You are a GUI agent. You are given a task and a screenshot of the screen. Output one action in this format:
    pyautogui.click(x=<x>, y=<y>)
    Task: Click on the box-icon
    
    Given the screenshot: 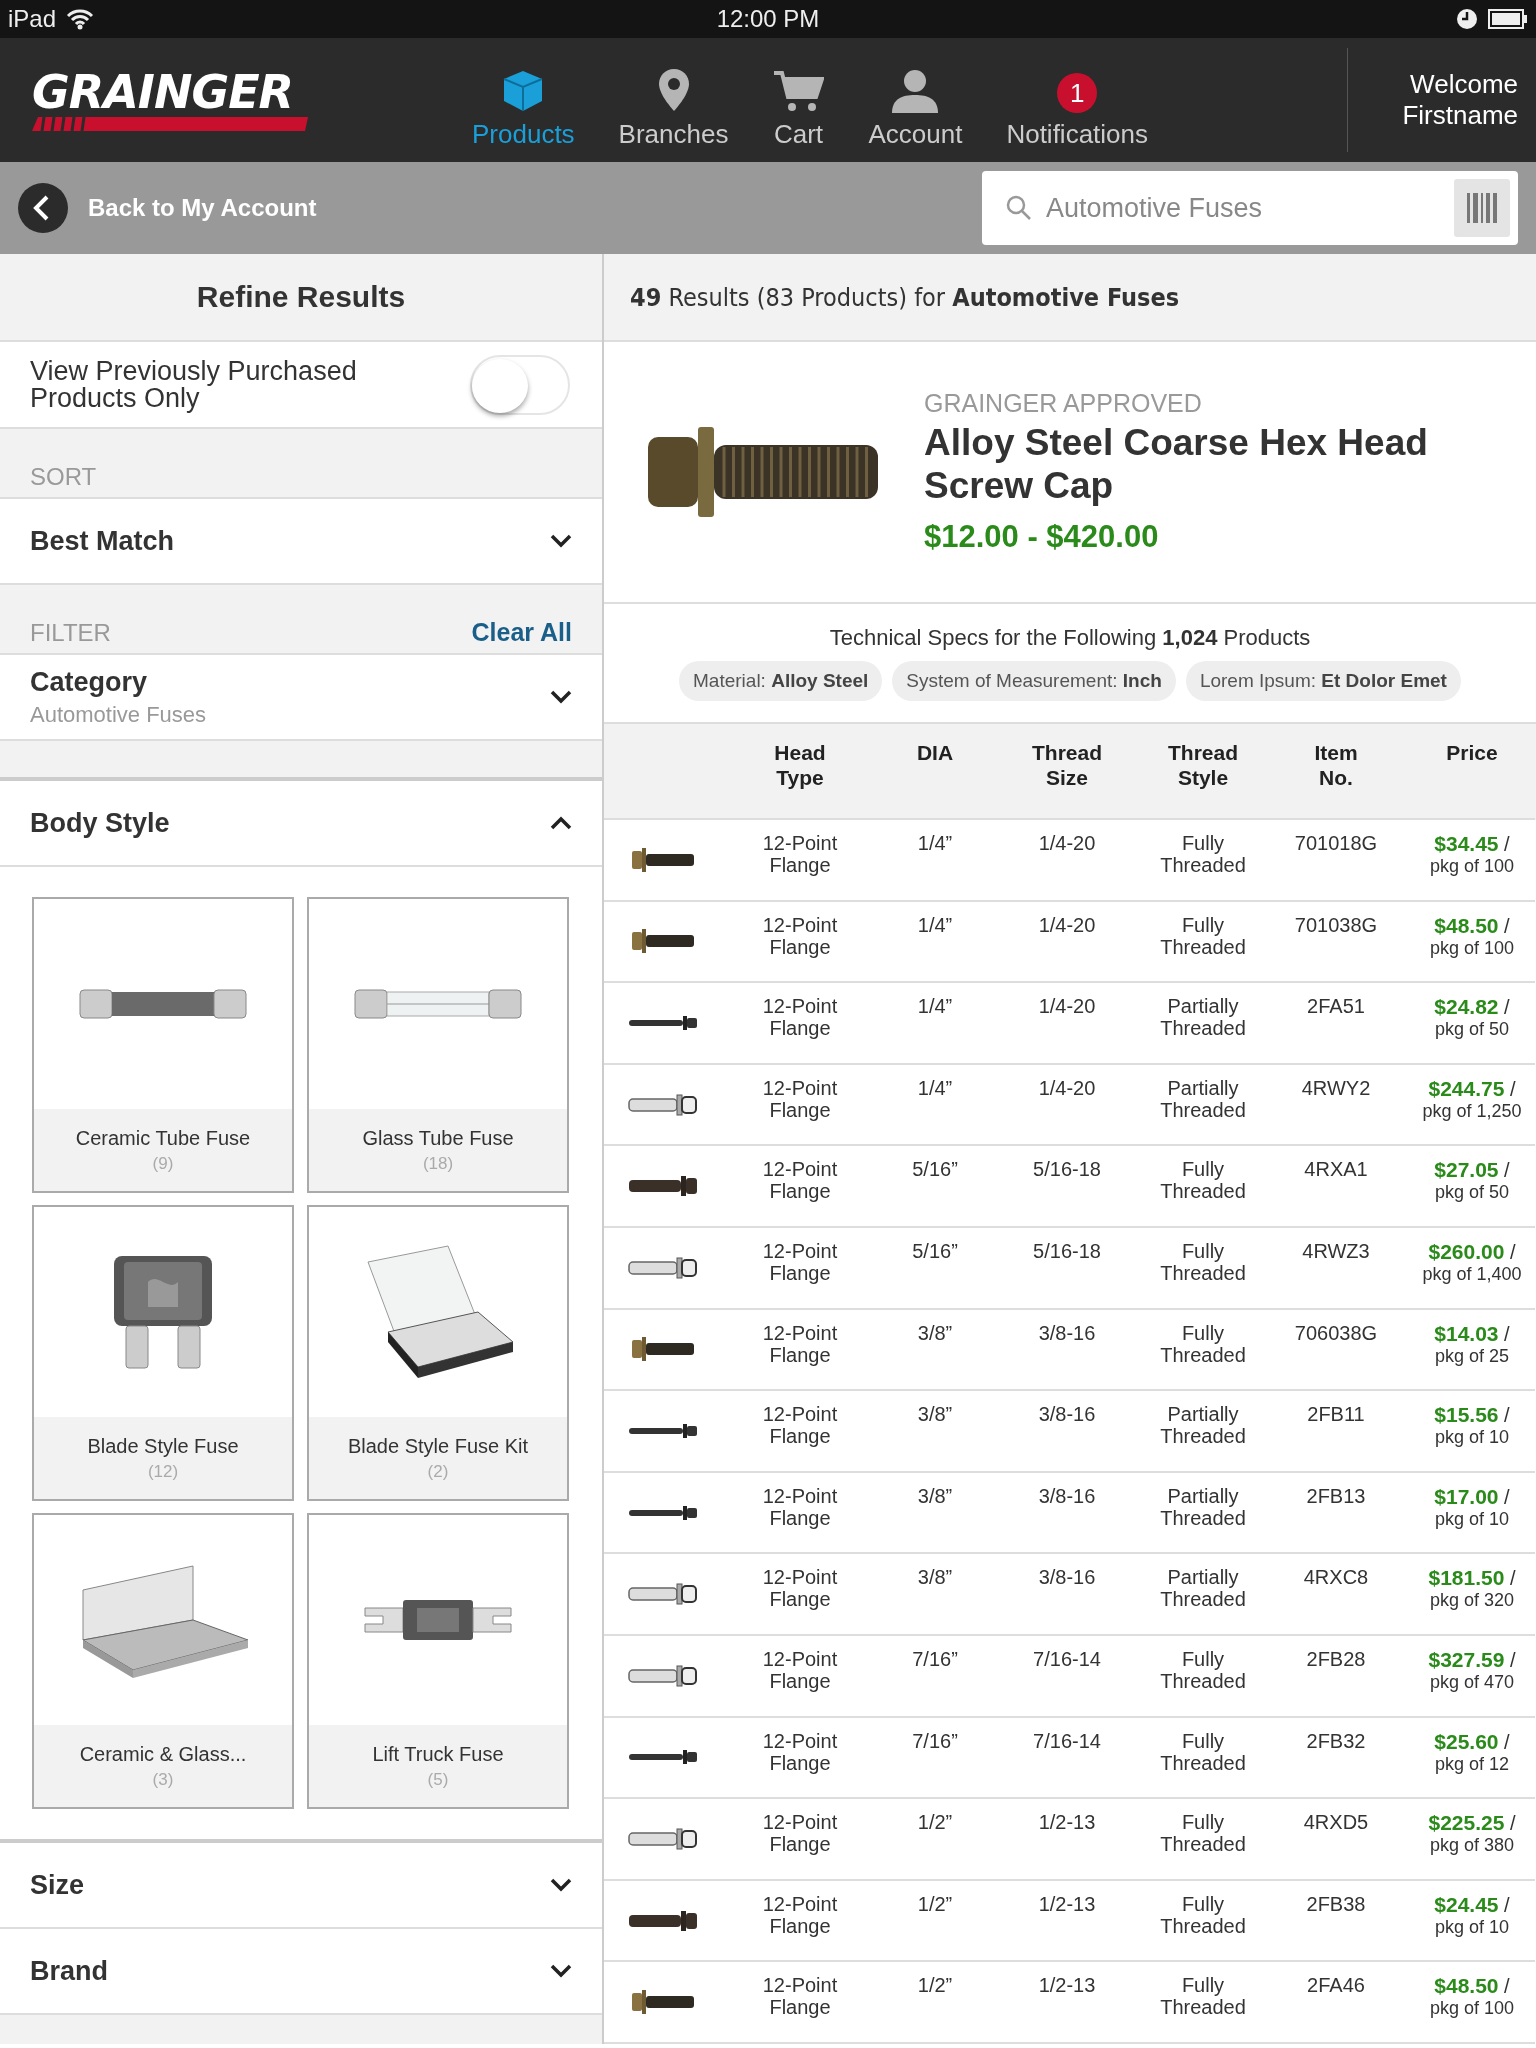 What is the action you would take?
    pyautogui.click(x=523, y=91)
    